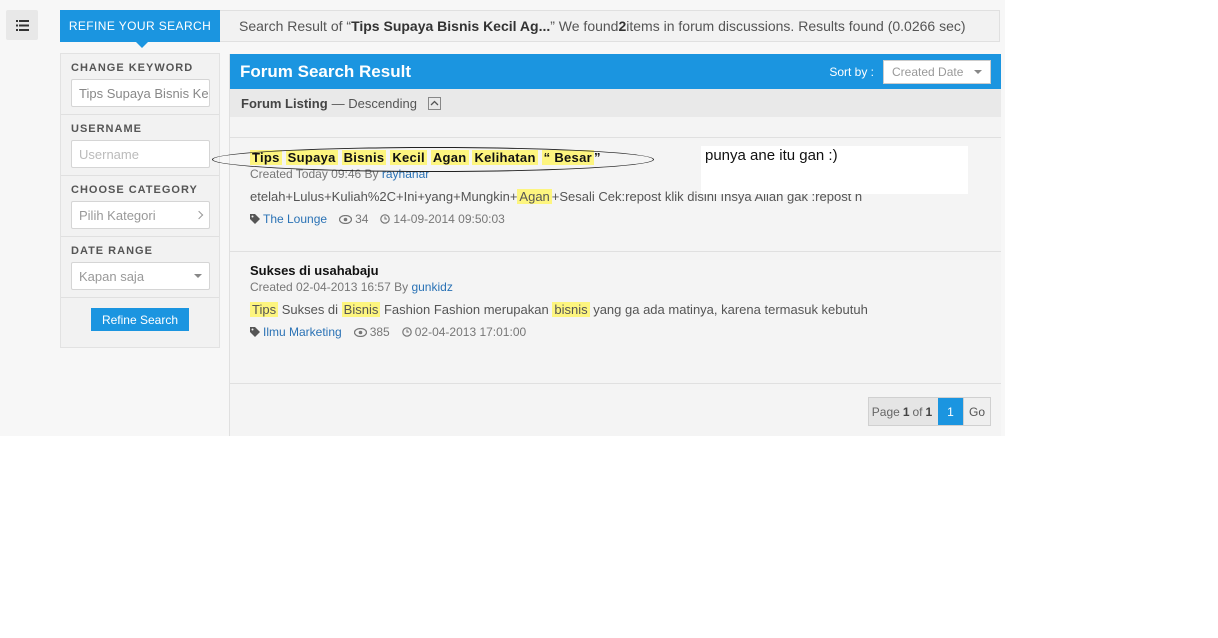 The width and height of the screenshot is (1218, 638). Describe the element at coordinates (295, 219) in the screenshot. I see `category-link: The Lounge` at that location.